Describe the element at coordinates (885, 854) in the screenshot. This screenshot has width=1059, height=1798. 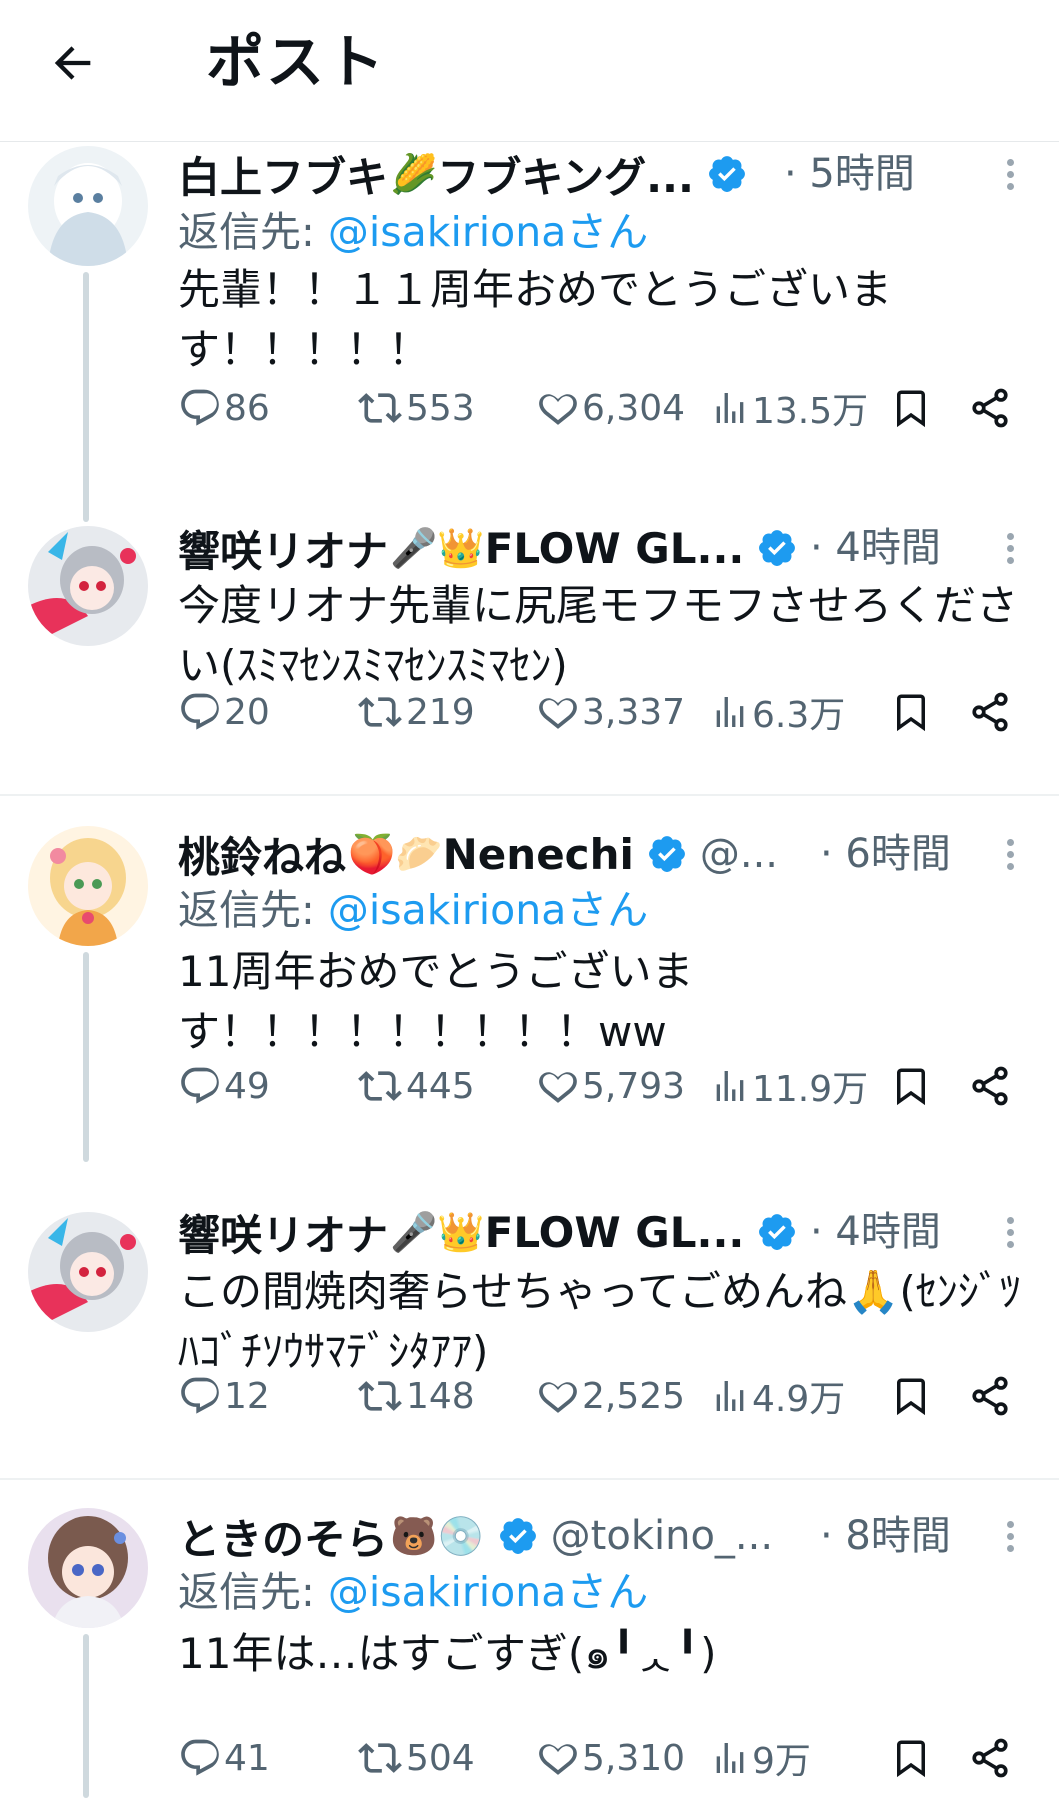
I see `post-time: · 6時間` at that location.